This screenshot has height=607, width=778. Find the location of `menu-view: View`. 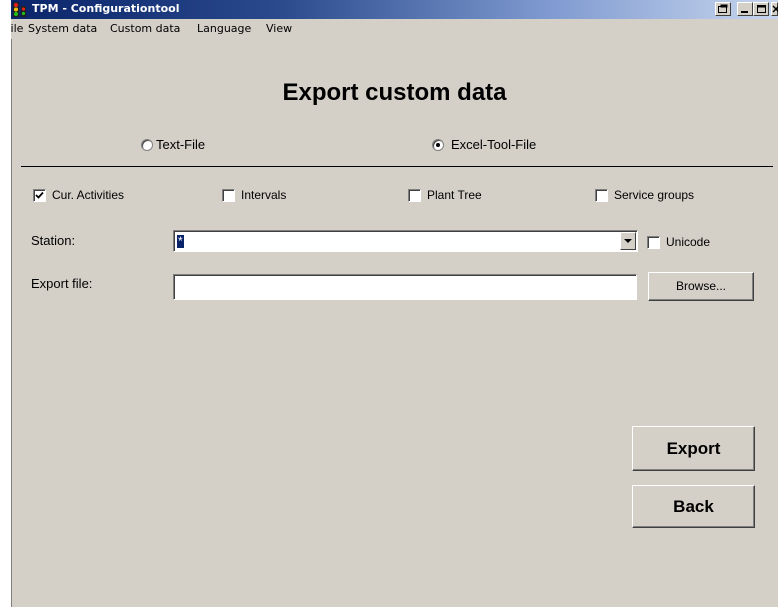

menu-view: View is located at coordinates (279, 29).